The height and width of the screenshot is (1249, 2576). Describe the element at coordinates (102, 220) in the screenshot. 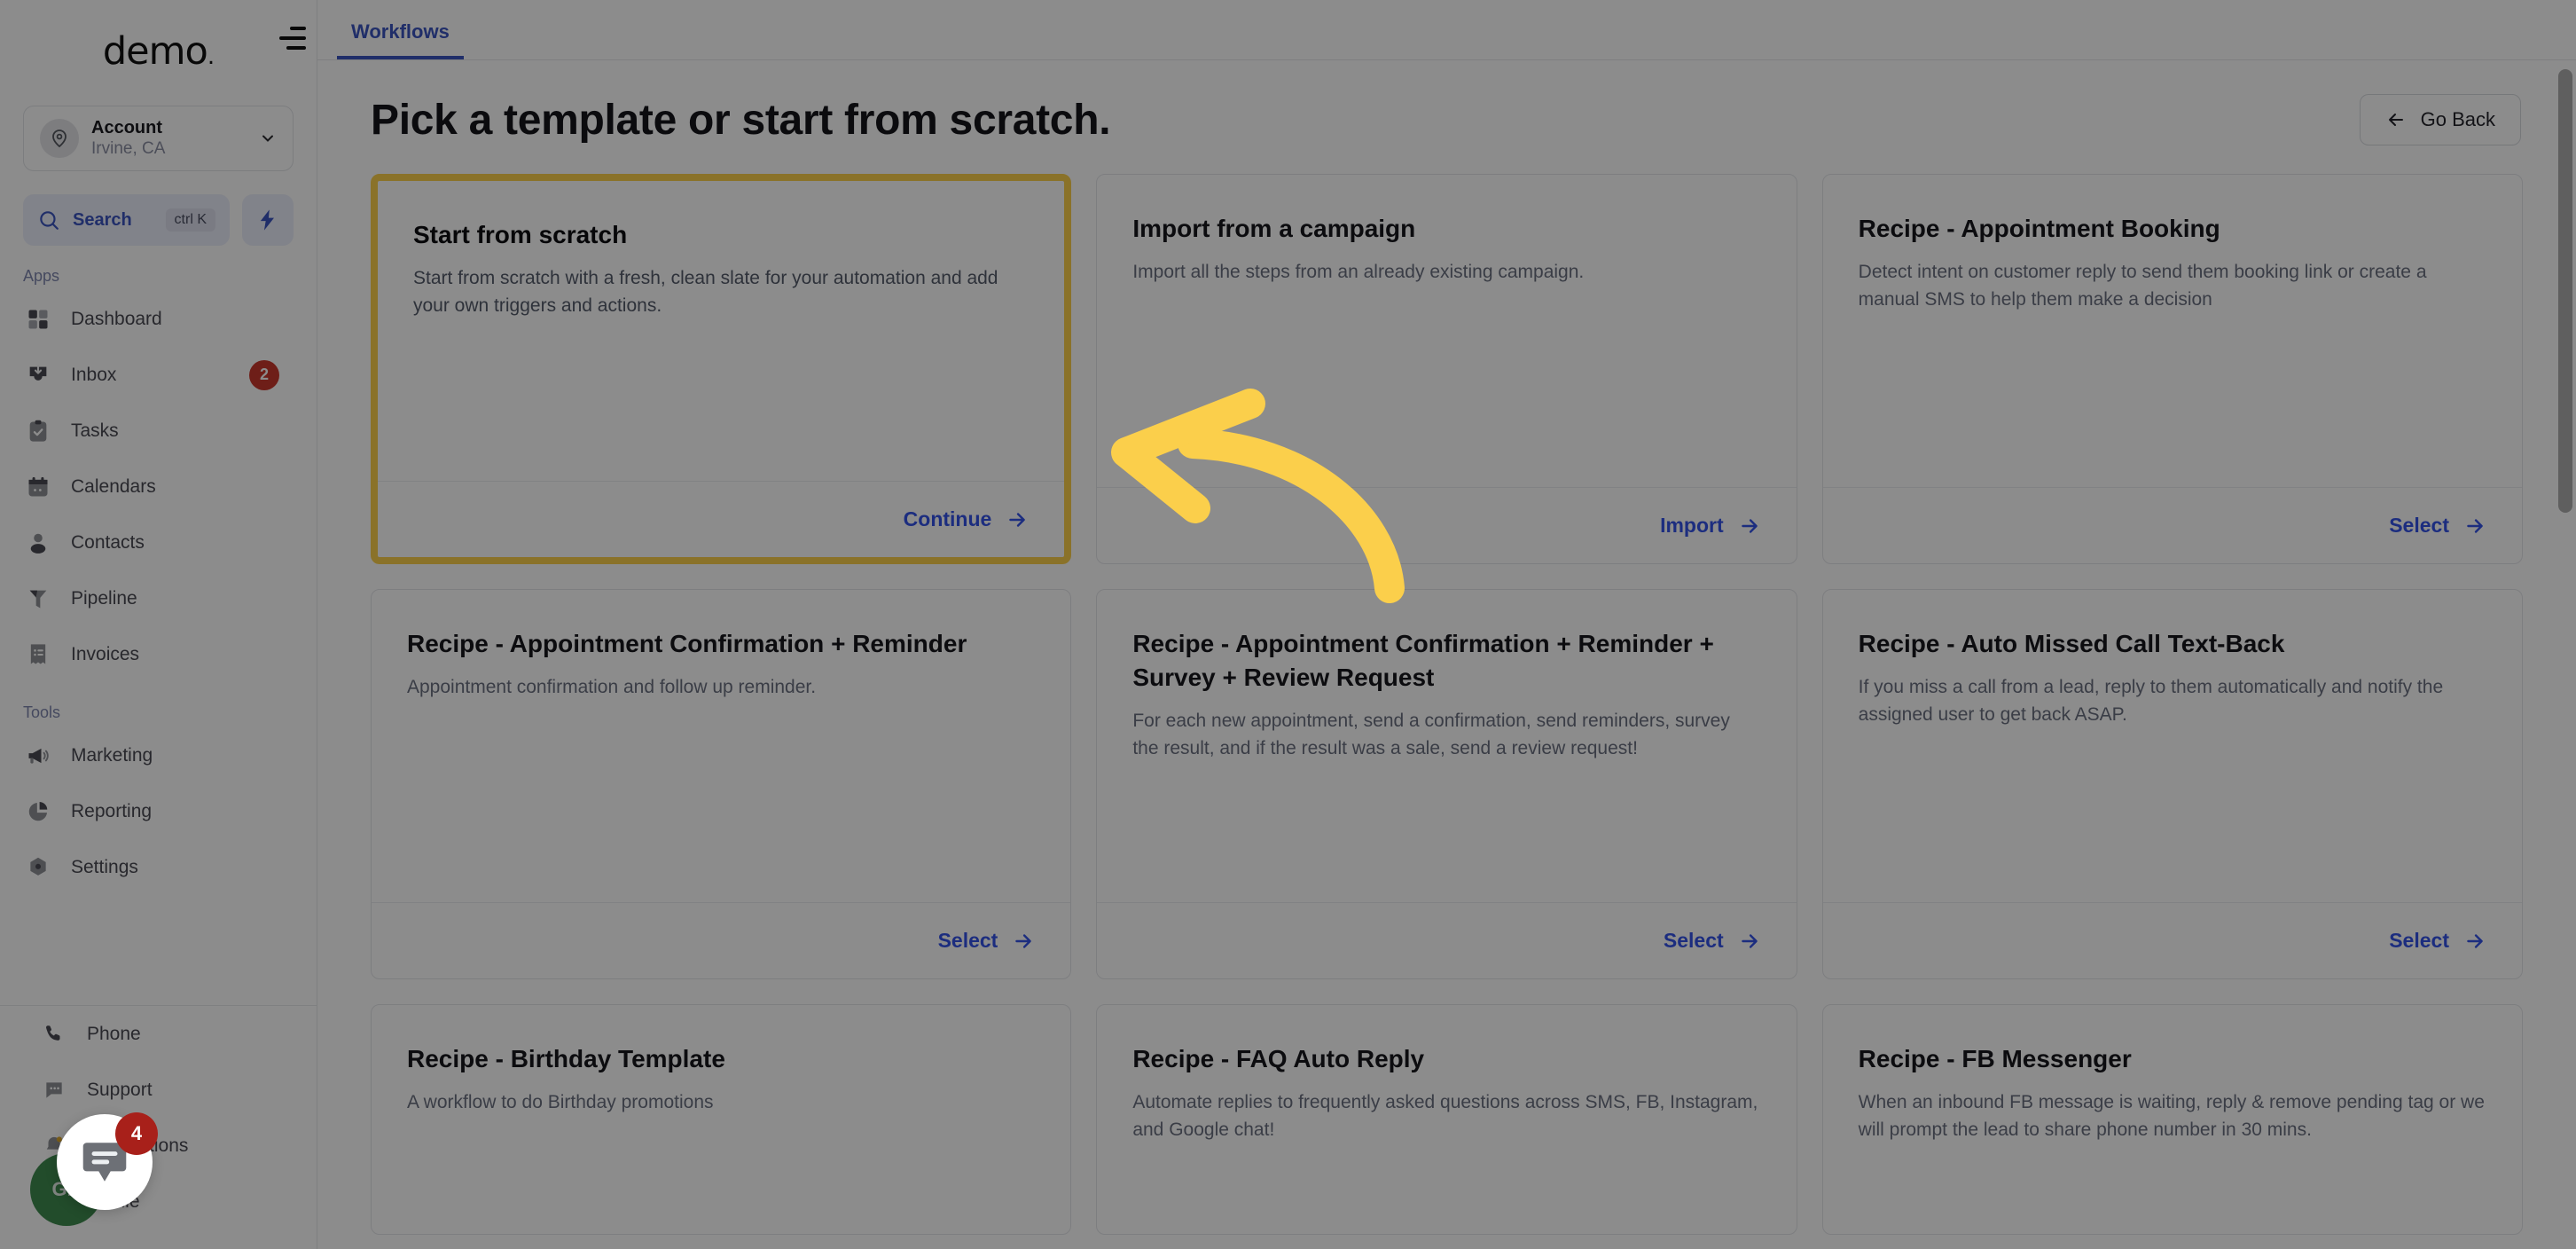

I see `search-label: Search` at that location.